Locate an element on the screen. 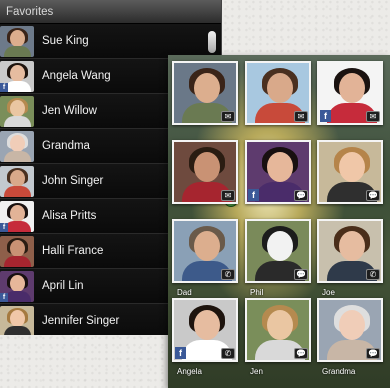 This screenshot has width=390, height=388. contact-tile: ✆ f is located at coordinates (205, 330).